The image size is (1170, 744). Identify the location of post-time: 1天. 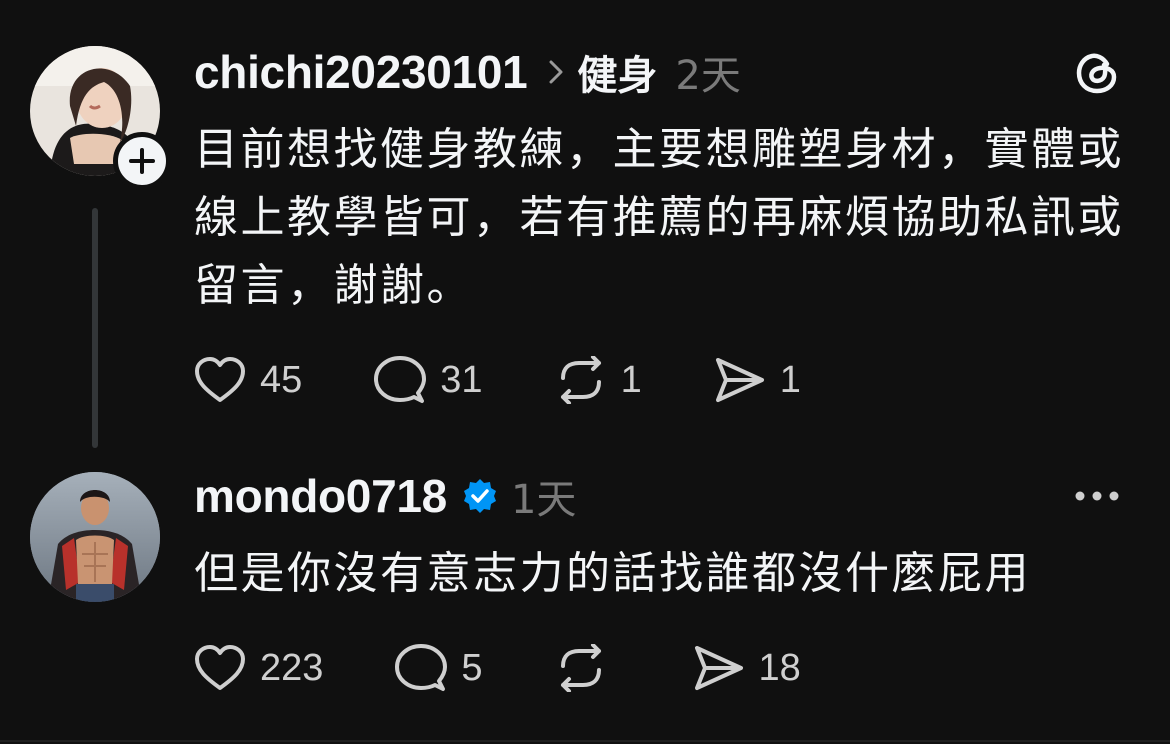
(543, 500).